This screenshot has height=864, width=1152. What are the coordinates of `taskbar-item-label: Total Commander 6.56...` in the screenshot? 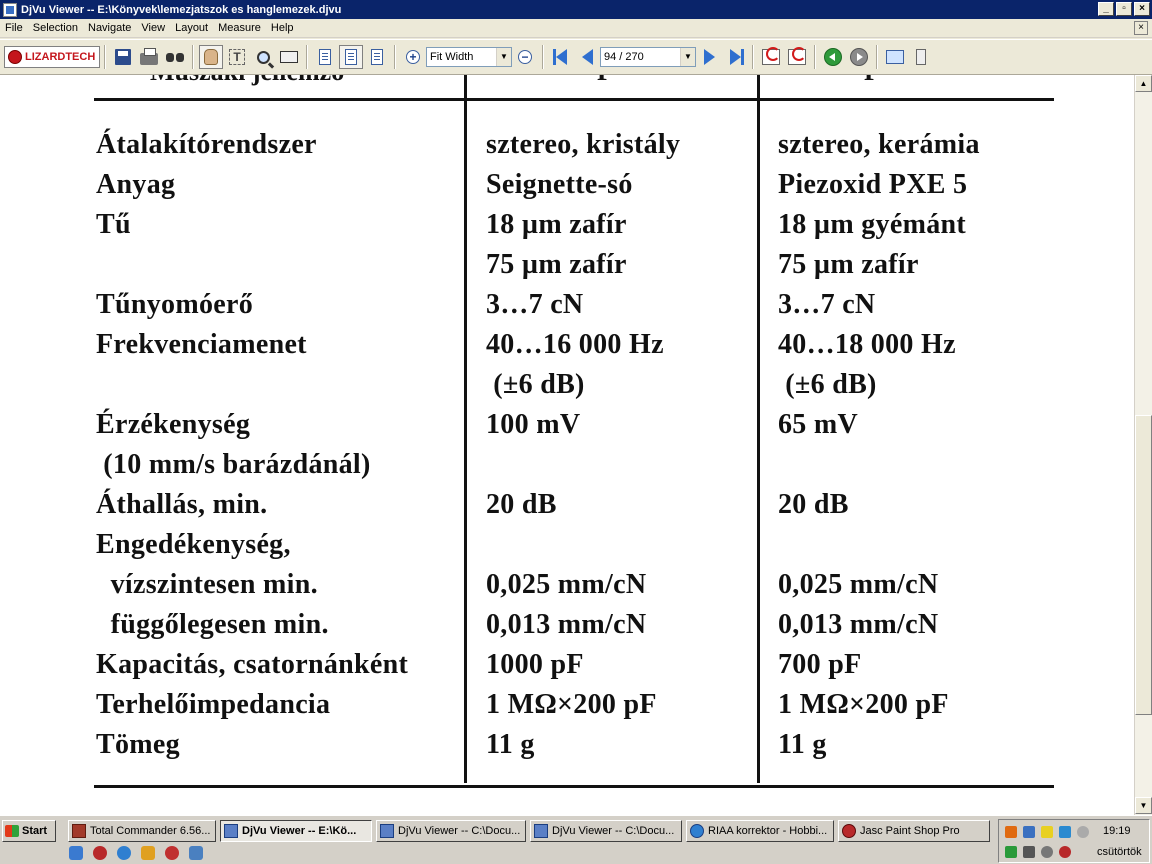 It's located at (150, 831).